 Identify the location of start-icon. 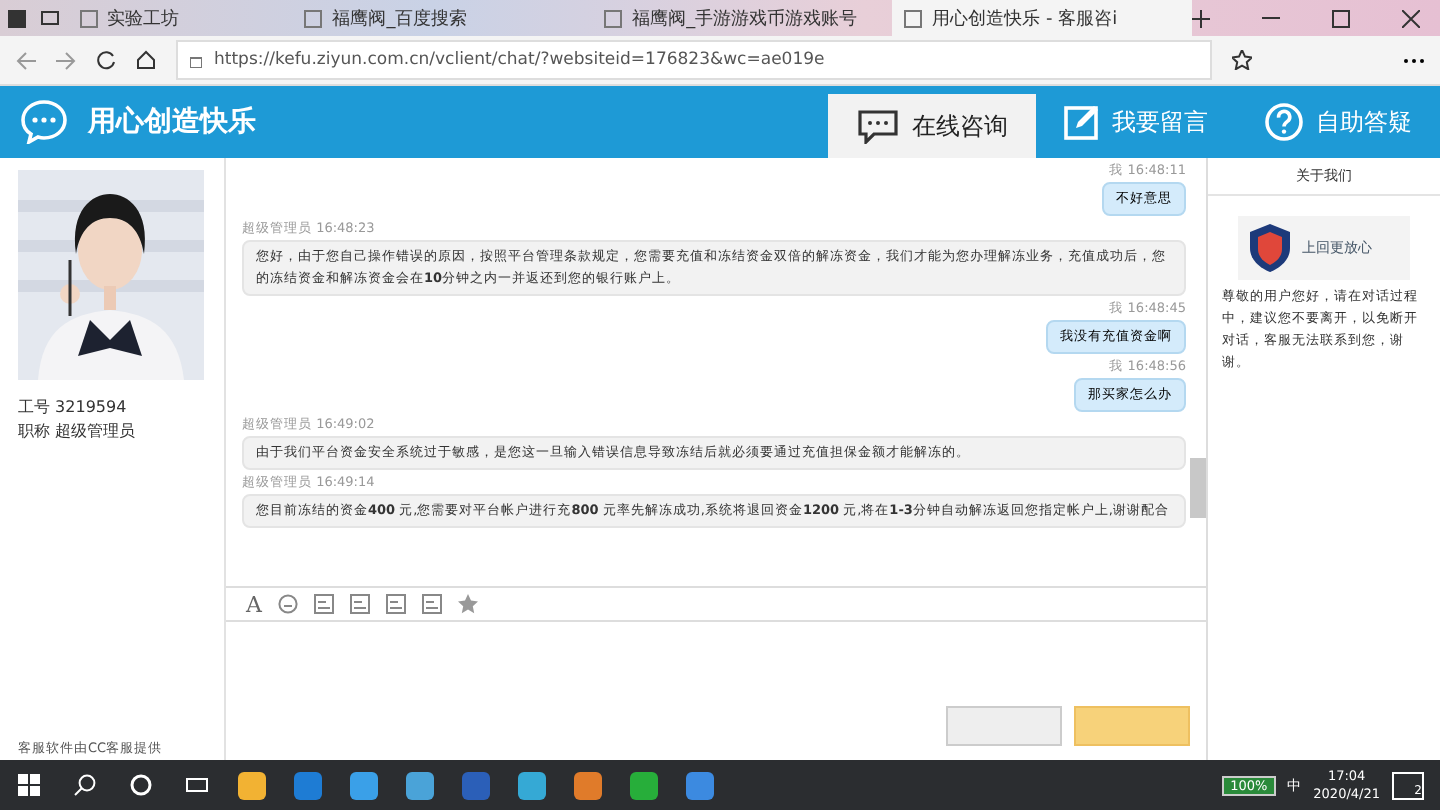
(28, 785).